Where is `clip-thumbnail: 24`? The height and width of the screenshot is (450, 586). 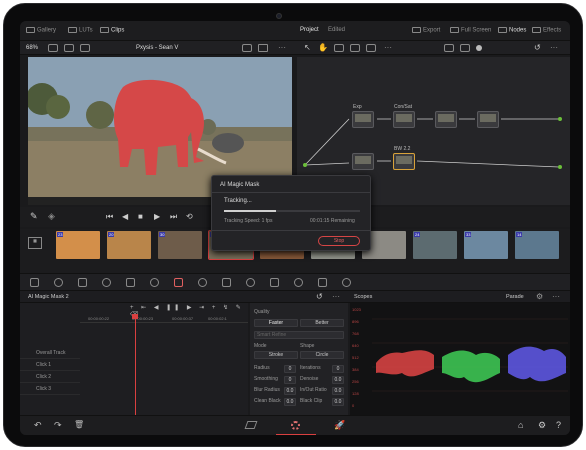 clip-thumbnail: 24 is located at coordinates (435, 245).